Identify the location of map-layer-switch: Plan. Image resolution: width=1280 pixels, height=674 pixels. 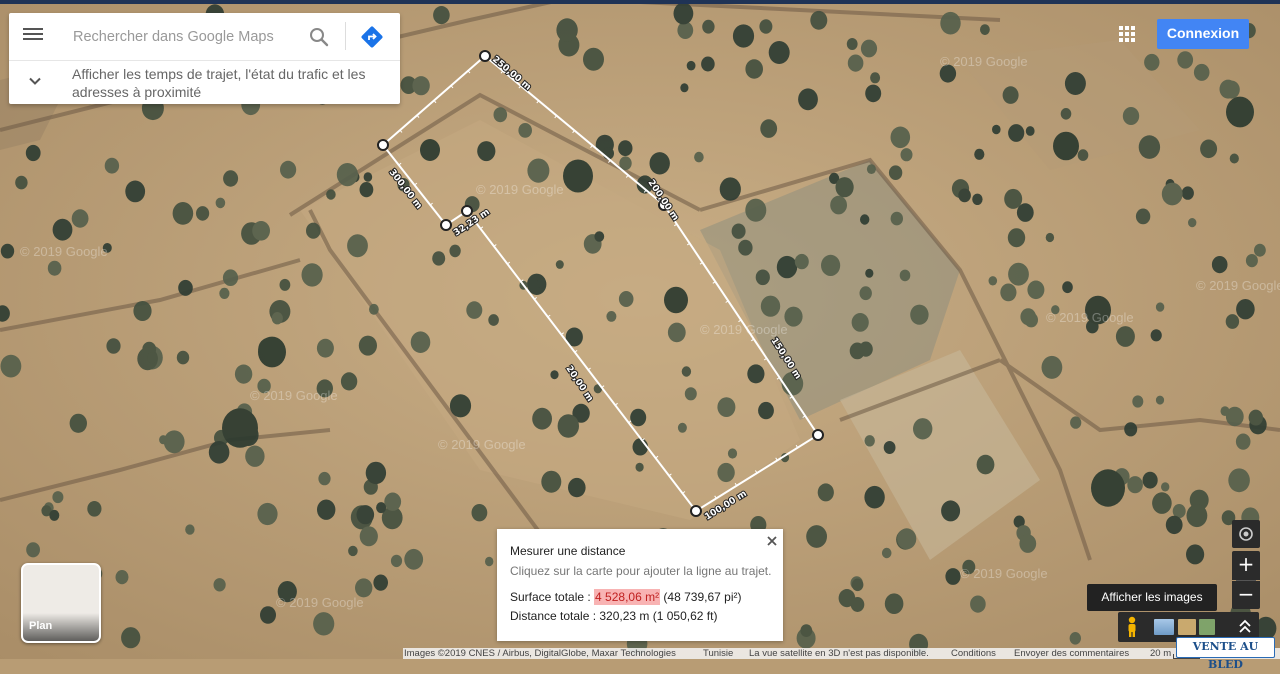
(61, 603).